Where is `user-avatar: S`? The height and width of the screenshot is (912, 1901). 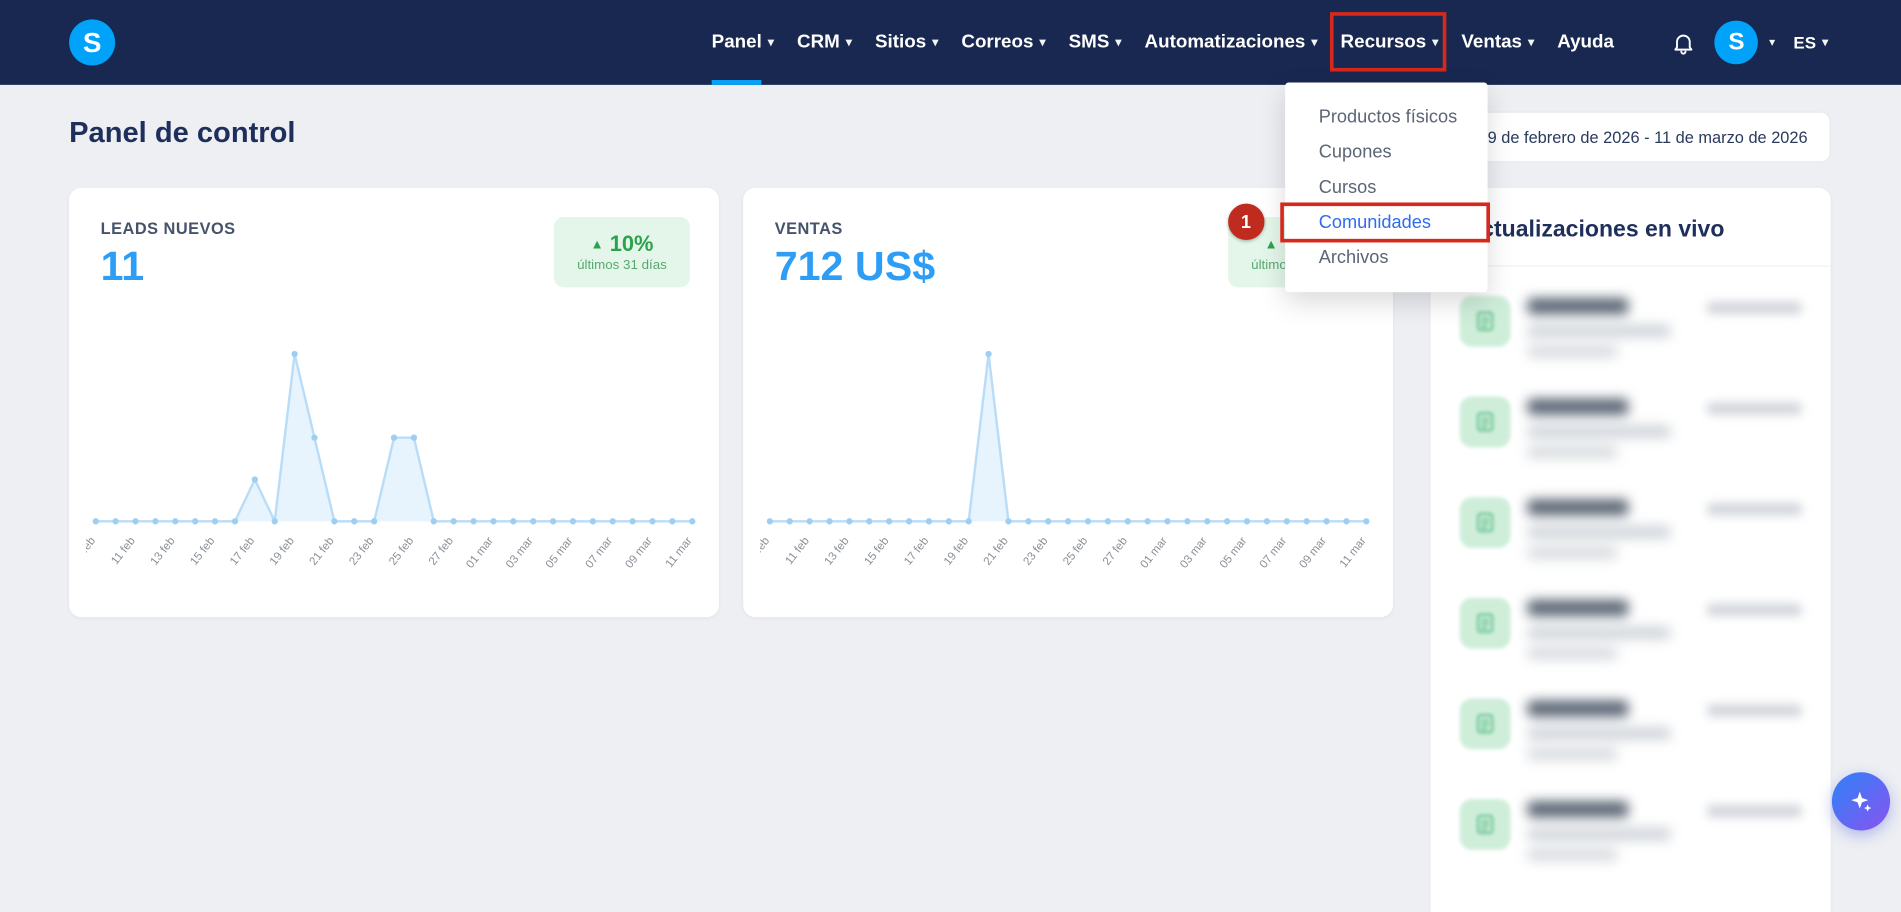
user-avatar: S is located at coordinates (1736, 42).